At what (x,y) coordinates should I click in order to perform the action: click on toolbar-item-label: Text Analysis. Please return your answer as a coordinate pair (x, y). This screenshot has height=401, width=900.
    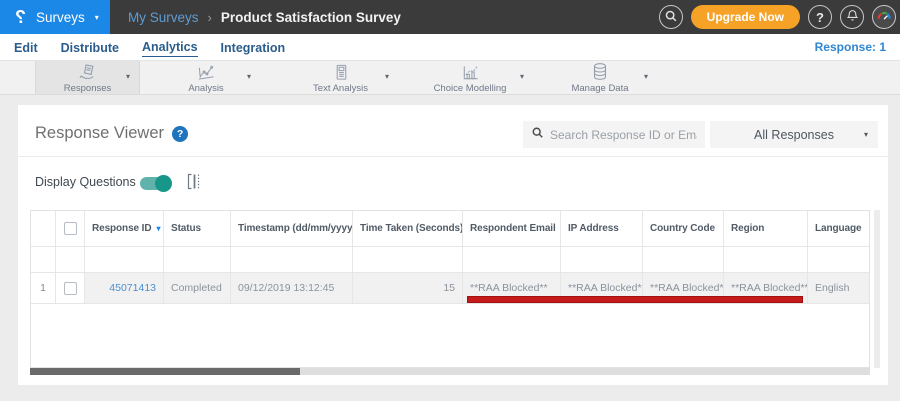
    Looking at the image, I should click on (340, 88).